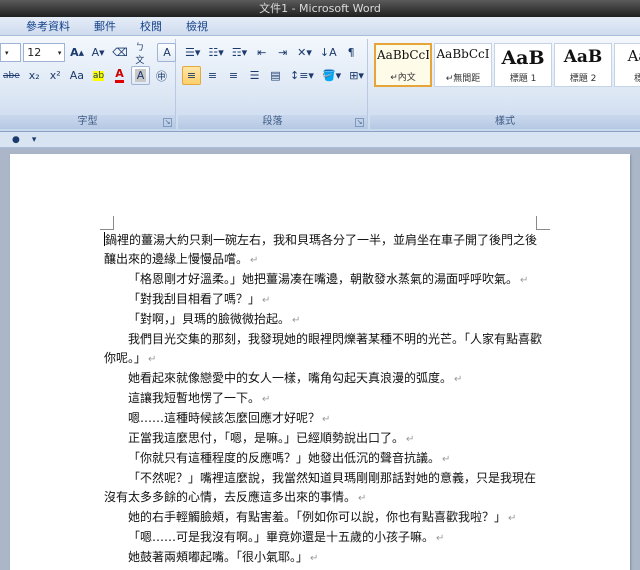 The width and height of the screenshot is (640, 570). I want to click on change-case-button: Aa, so click(77, 75).